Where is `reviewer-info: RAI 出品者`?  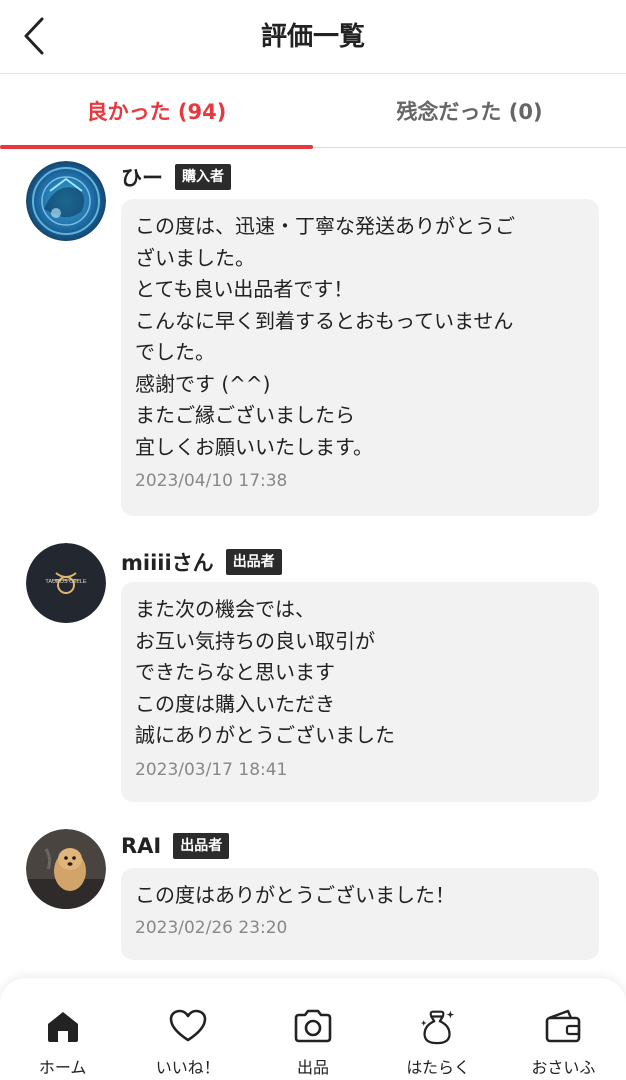
reviewer-info: RAI 出品者 is located at coordinates (175, 846).